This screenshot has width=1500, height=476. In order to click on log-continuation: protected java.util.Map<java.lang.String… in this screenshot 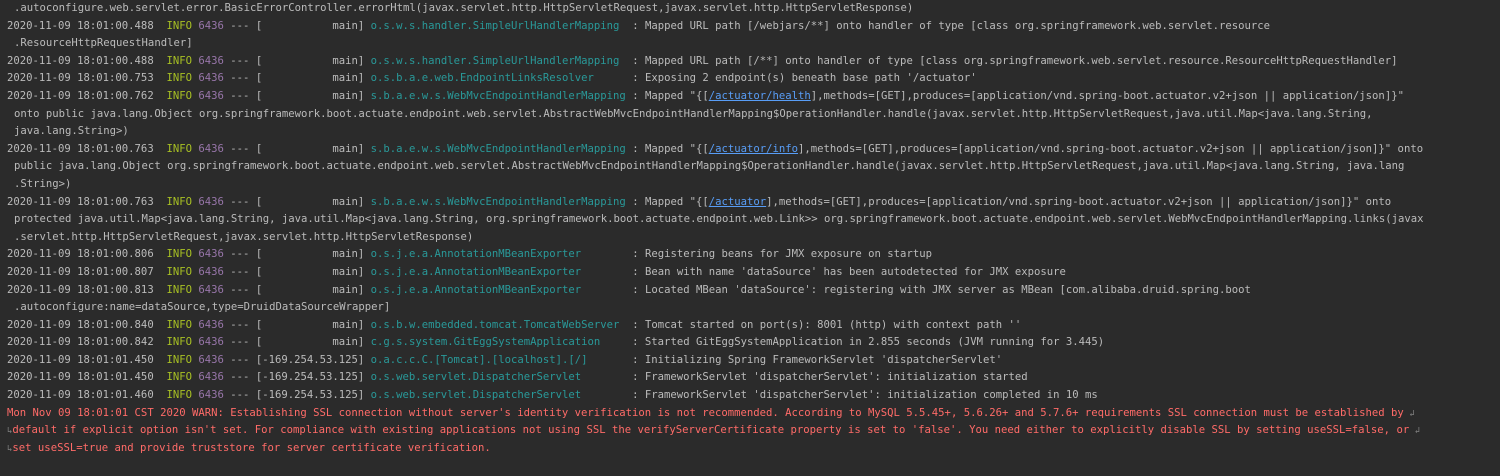, I will do `click(719, 219)`.